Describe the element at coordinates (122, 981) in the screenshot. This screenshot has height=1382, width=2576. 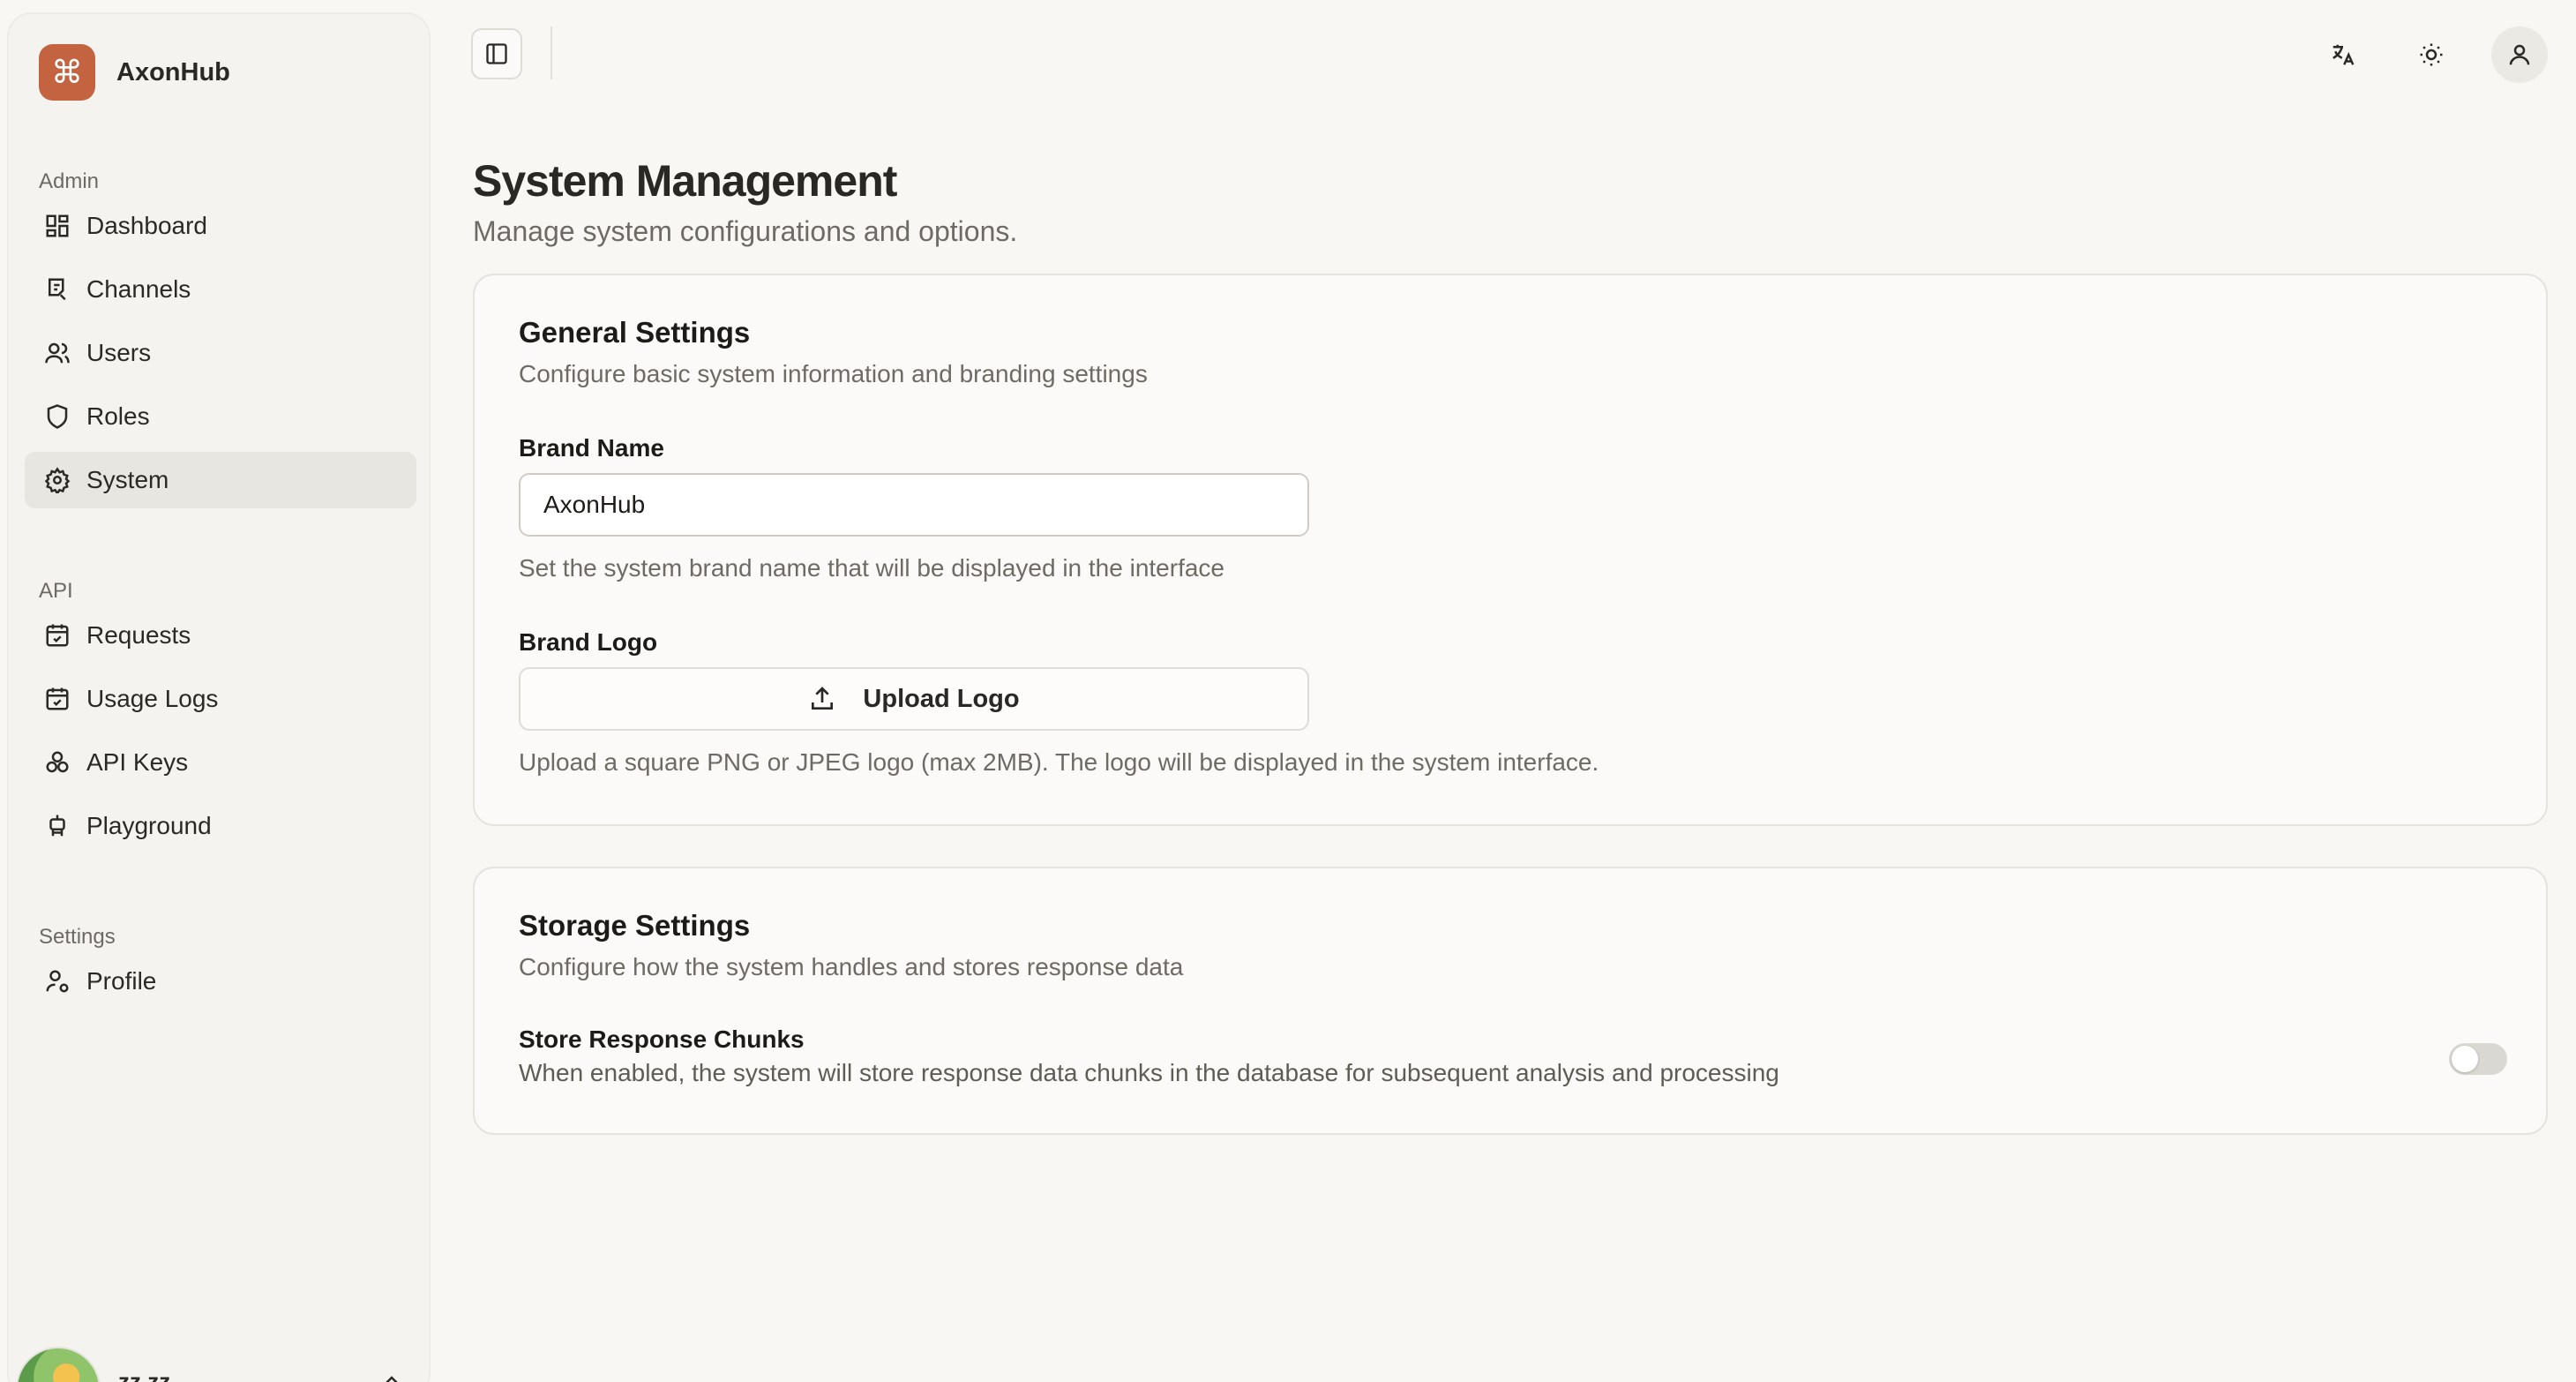
I see `sidebar-item-label: Profile` at that location.